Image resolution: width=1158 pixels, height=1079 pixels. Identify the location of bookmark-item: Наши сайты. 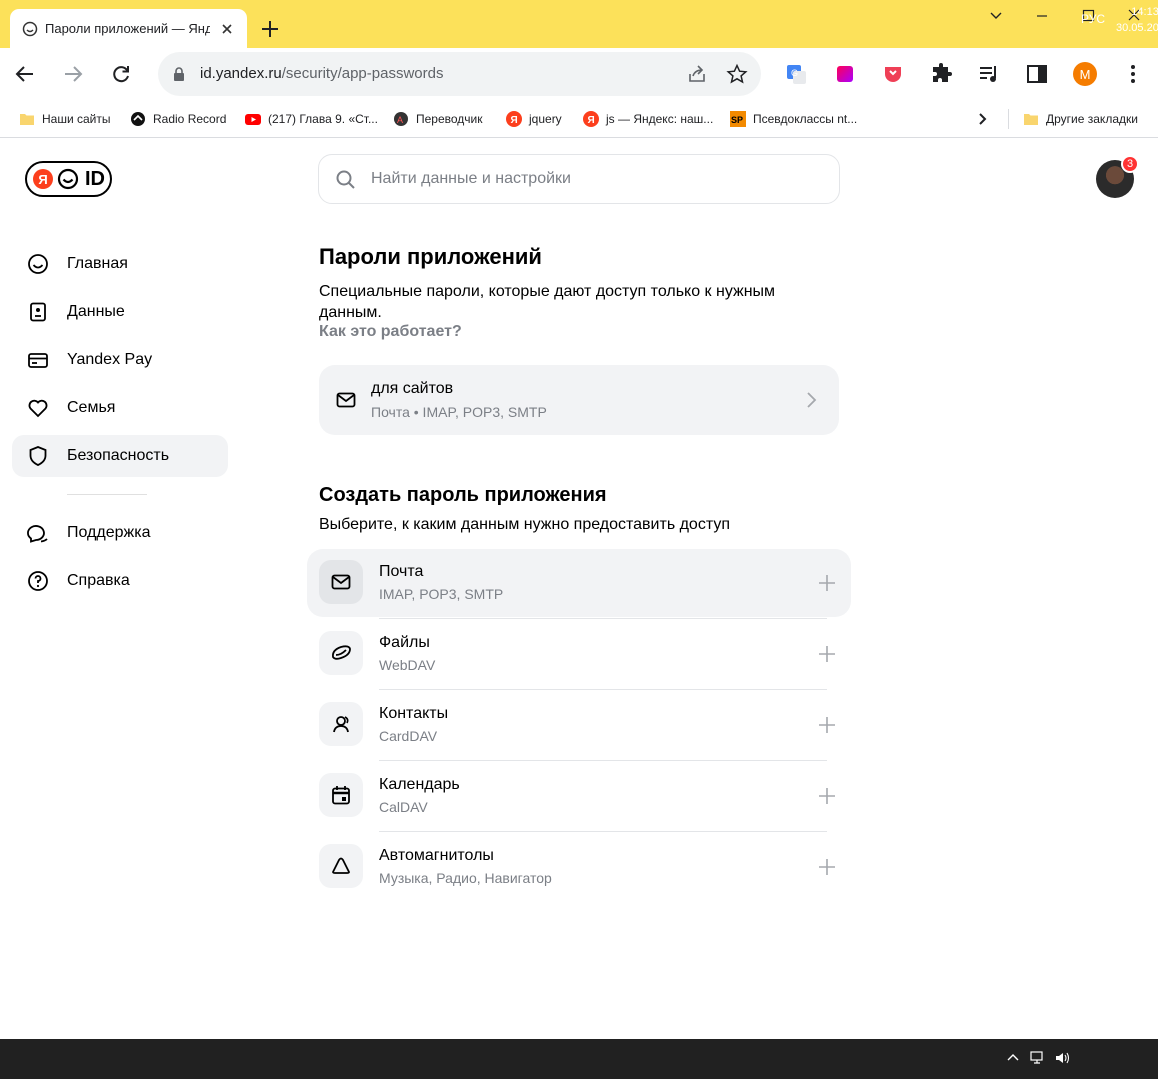
(65, 119).